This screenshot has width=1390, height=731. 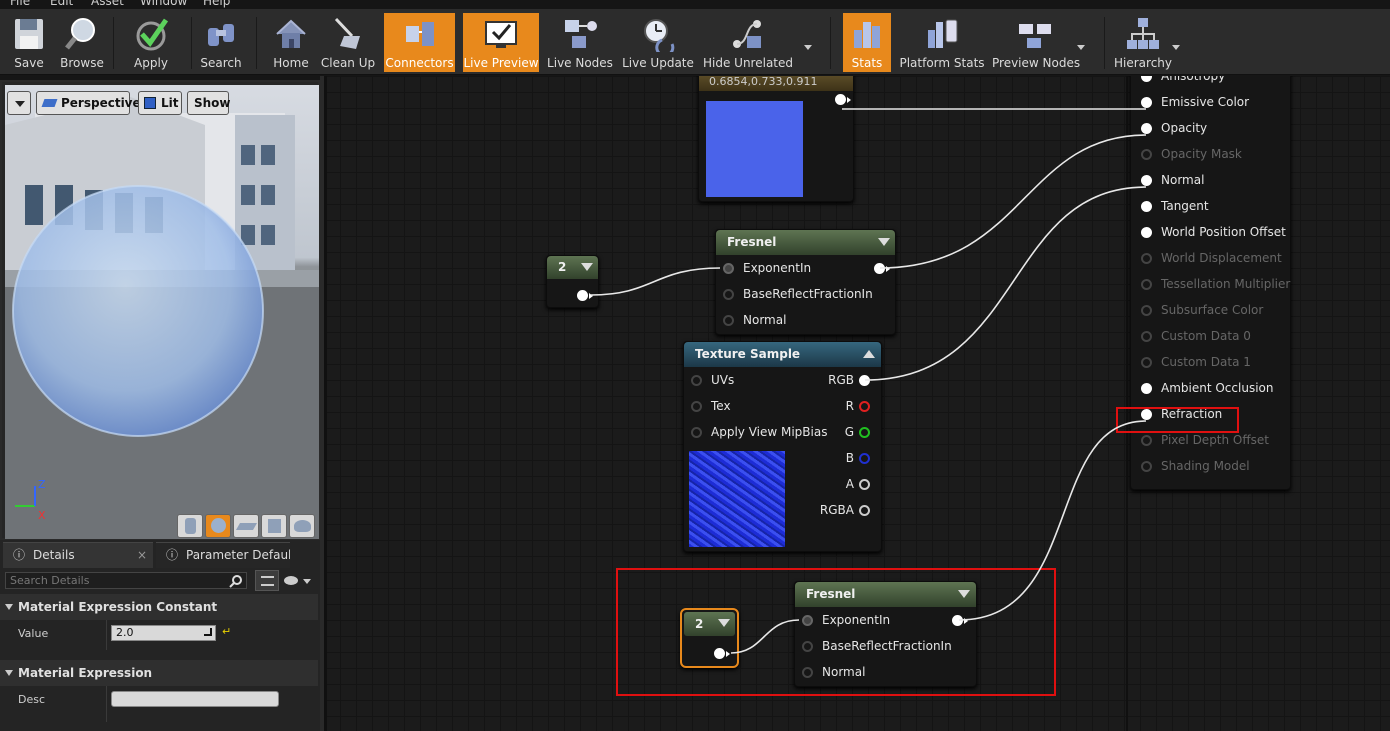 I want to click on r-output-pin, so click(x=864, y=406).